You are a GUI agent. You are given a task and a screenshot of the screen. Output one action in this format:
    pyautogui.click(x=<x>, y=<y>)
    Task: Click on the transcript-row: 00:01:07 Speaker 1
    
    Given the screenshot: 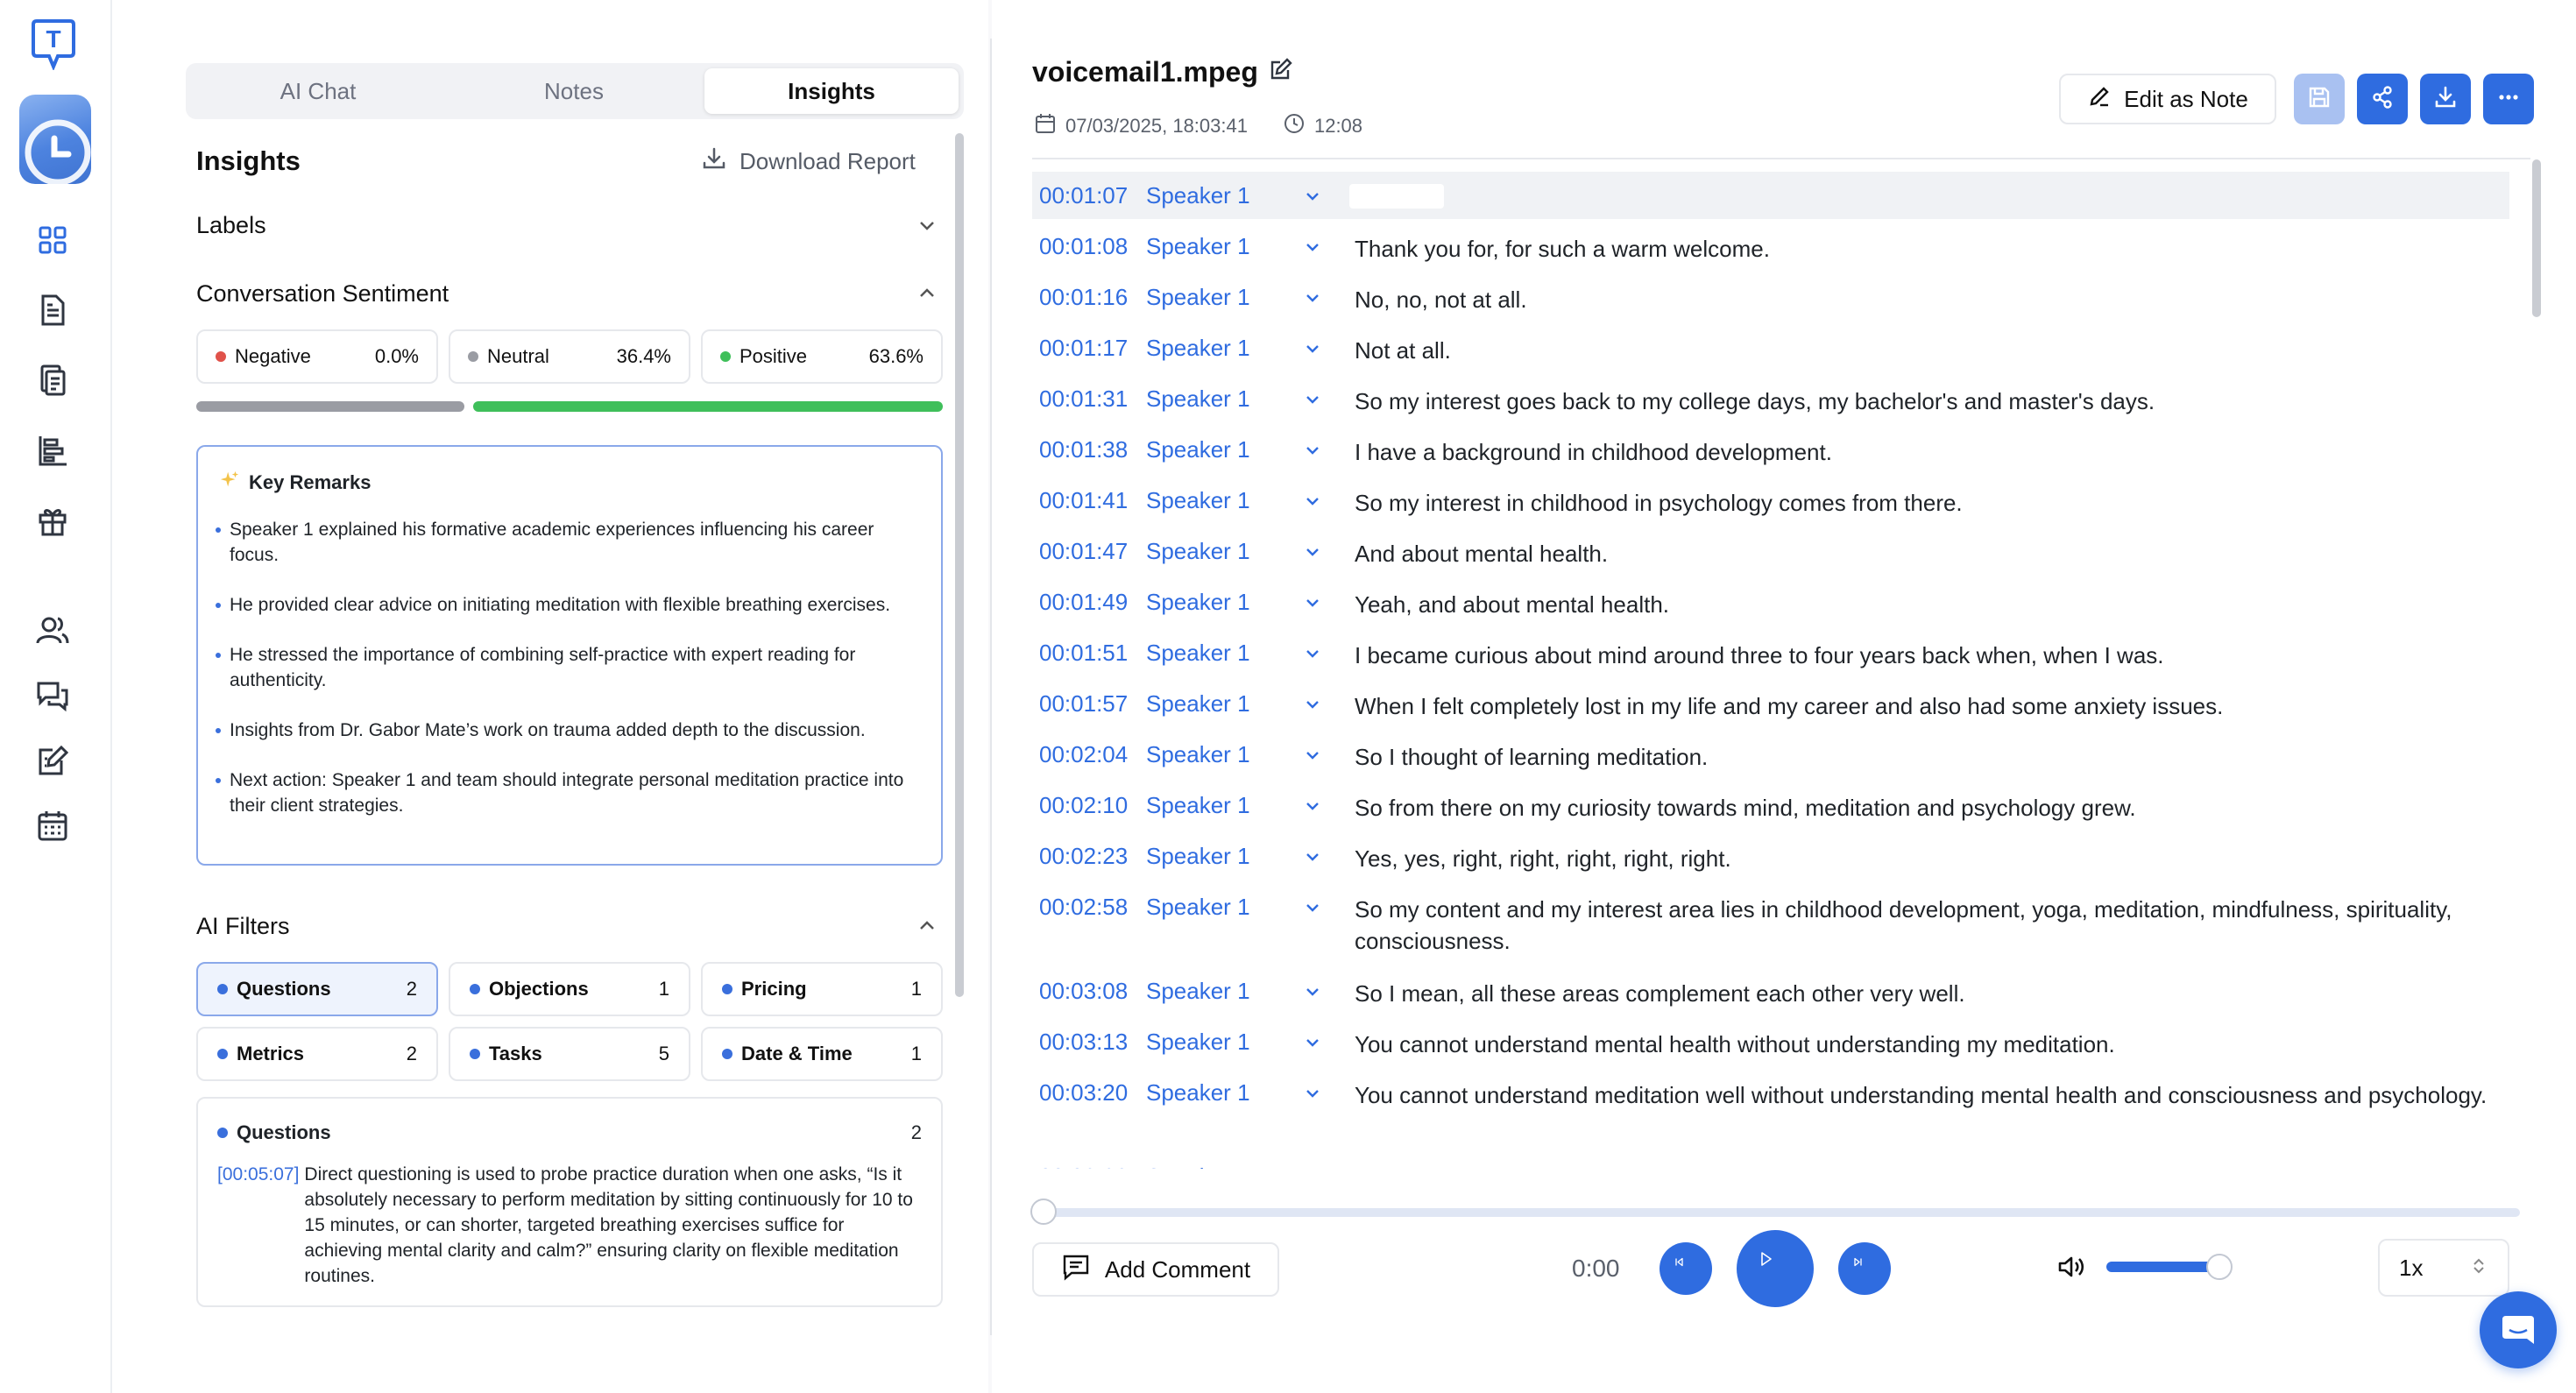 What is the action you would take?
    pyautogui.click(x=1770, y=195)
    